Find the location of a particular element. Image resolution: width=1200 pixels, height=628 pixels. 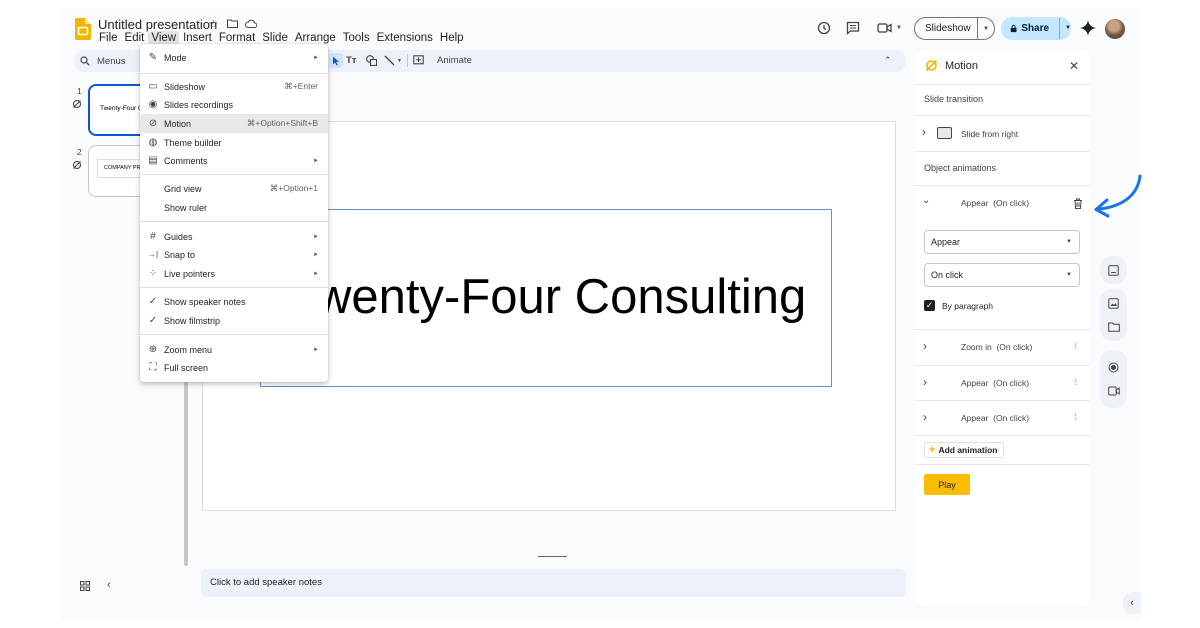

chevron-right-icon: › is located at coordinates (924, 132).